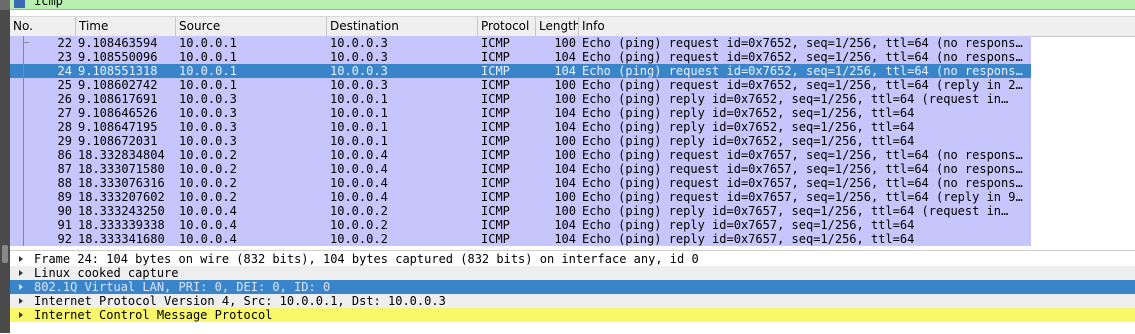  I want to click on packet-number: 23, so click(64, 57).